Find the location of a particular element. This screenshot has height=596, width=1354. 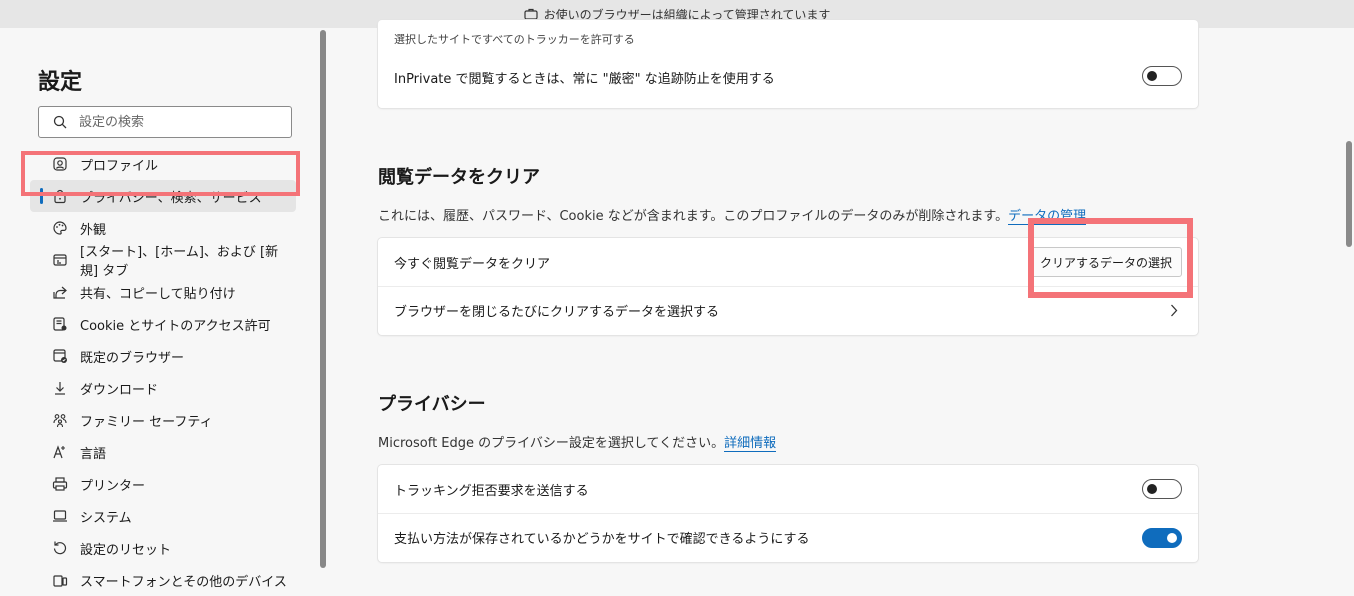

sidebar-item-label: プリンター is located at coordinates (113, 486).